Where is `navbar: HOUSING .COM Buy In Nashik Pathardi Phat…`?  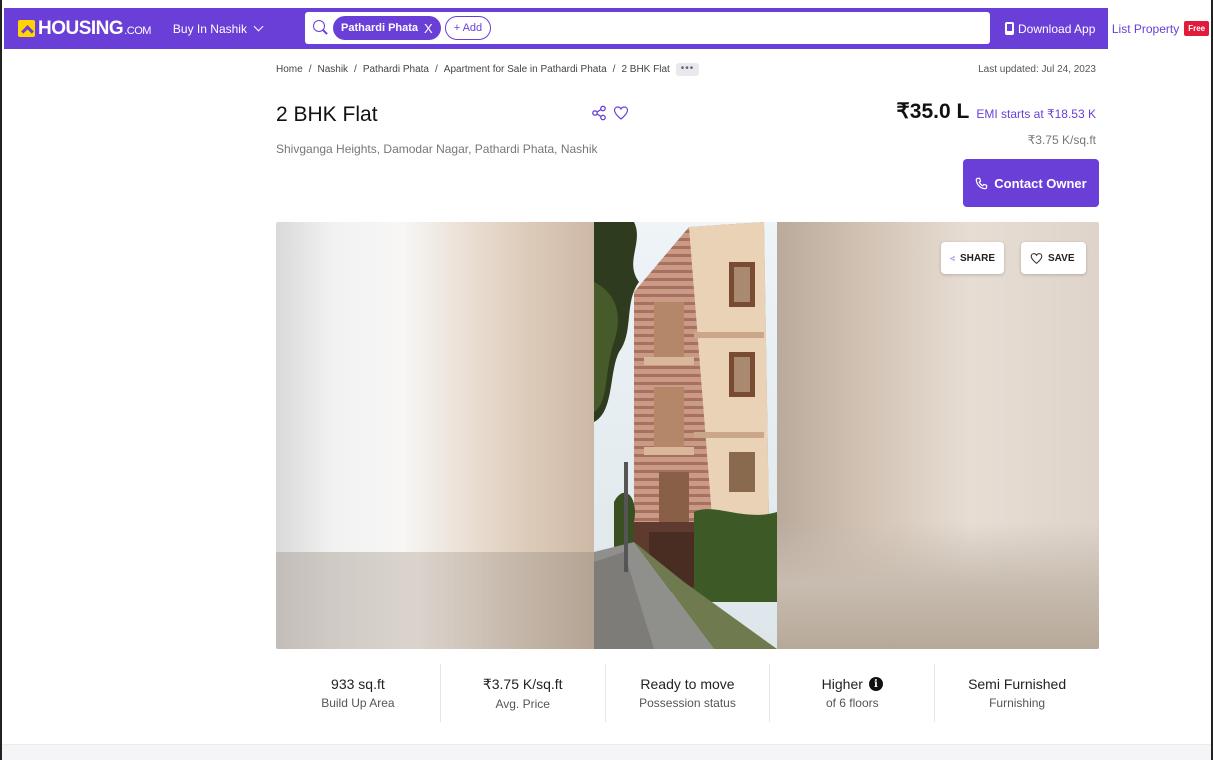
navbar: HOUSING .COM Buy In Nashik Pathardi Phat… is located at coordinates (607, 28).